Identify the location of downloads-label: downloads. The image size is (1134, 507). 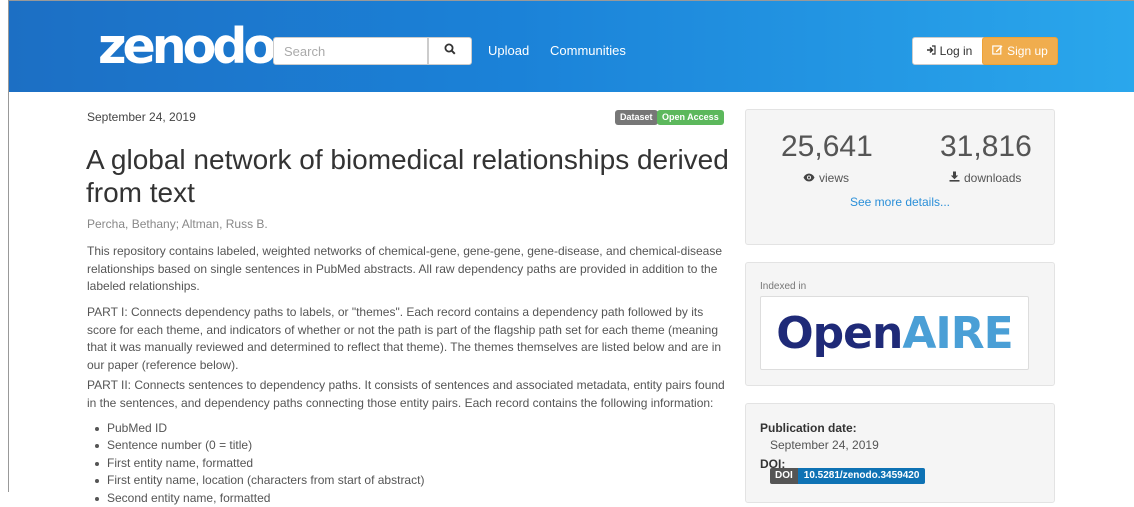
(993, 178).